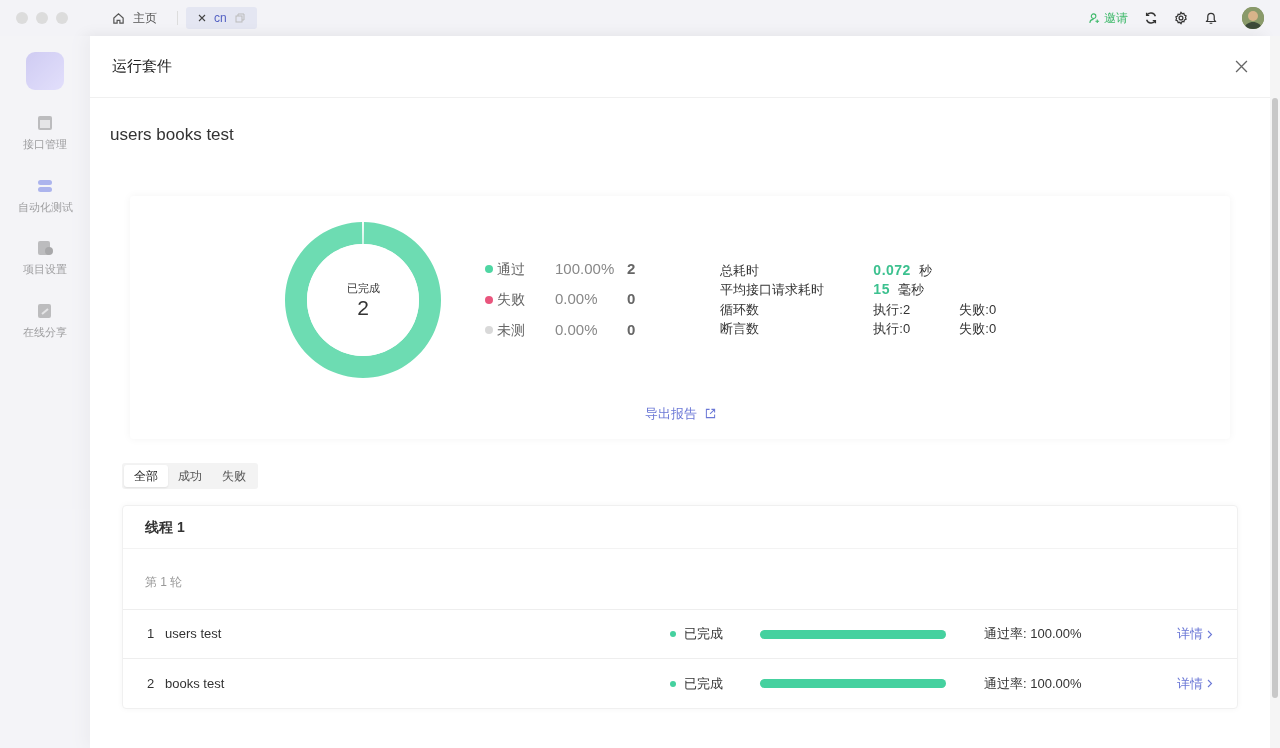  What do you see at coordinates (165, 527) in the screenshot?
I see `thread-title: 线程 1` at bounding box center [165, 527].